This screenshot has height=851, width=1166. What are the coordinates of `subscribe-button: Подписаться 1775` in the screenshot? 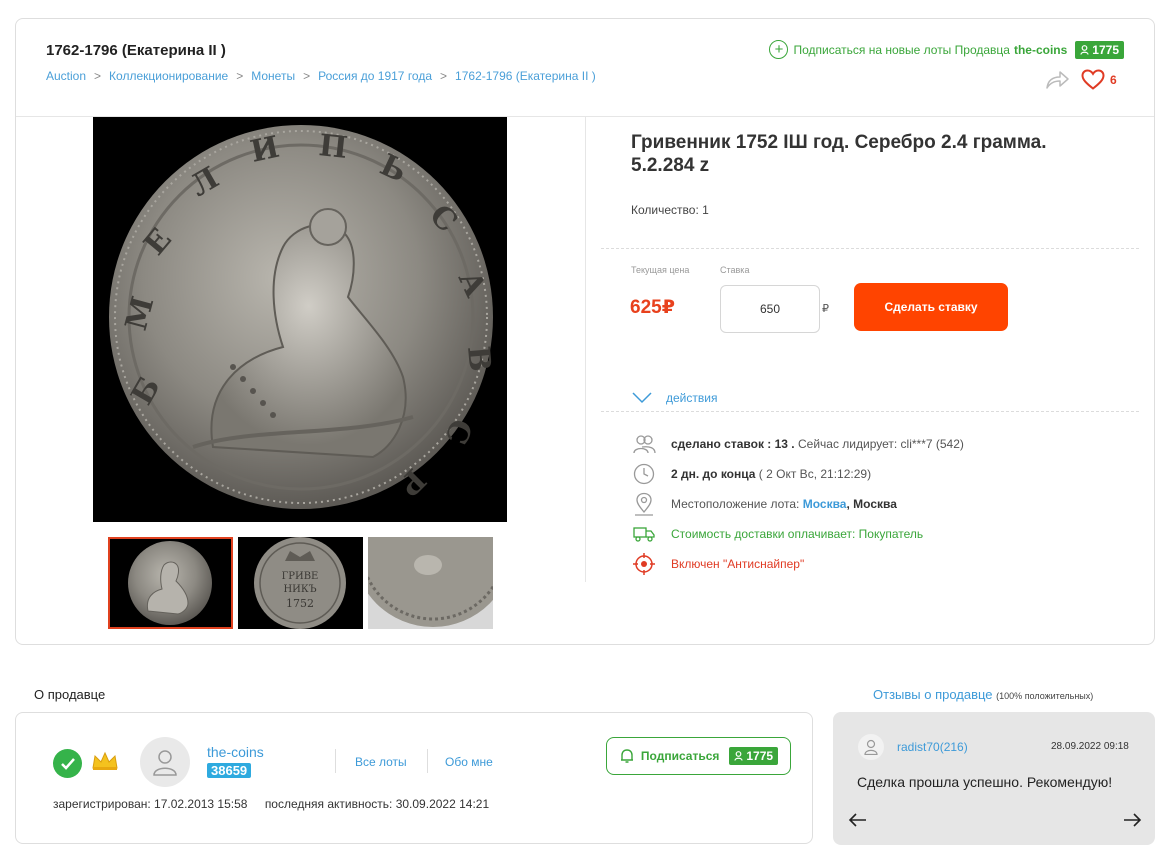 It's located at (698, 756).